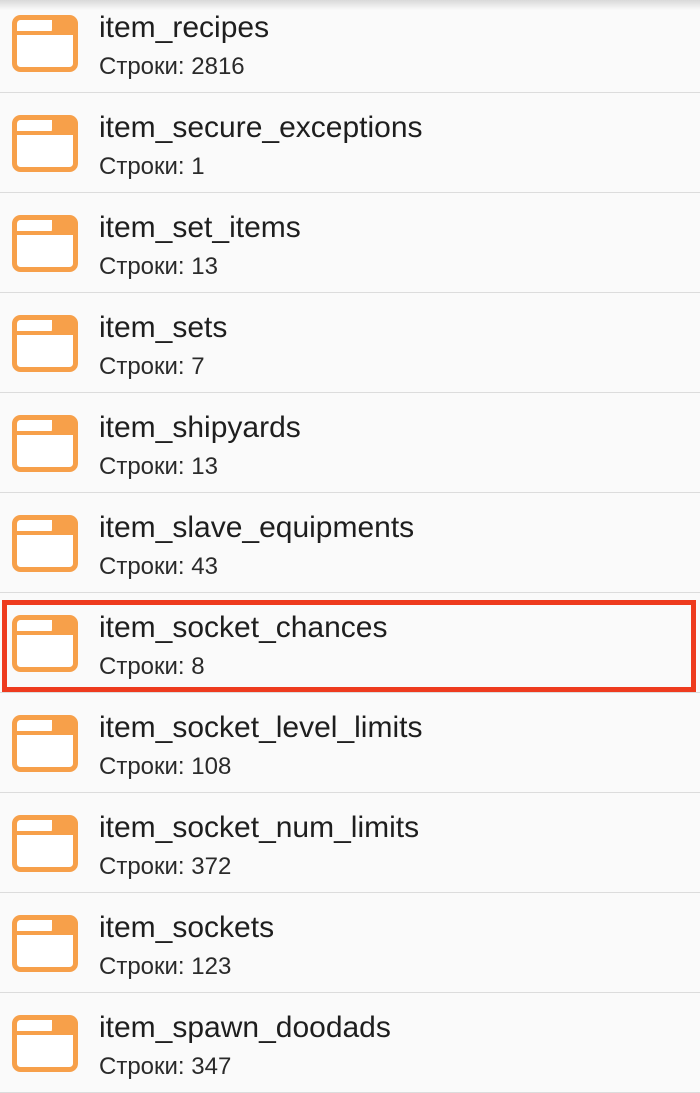 The width and height of the screenshot is (700, 1093). Describe the element at coordinates (261, 127) in the screenshot. I see `item-name: item_secure_exceptions` at that location.